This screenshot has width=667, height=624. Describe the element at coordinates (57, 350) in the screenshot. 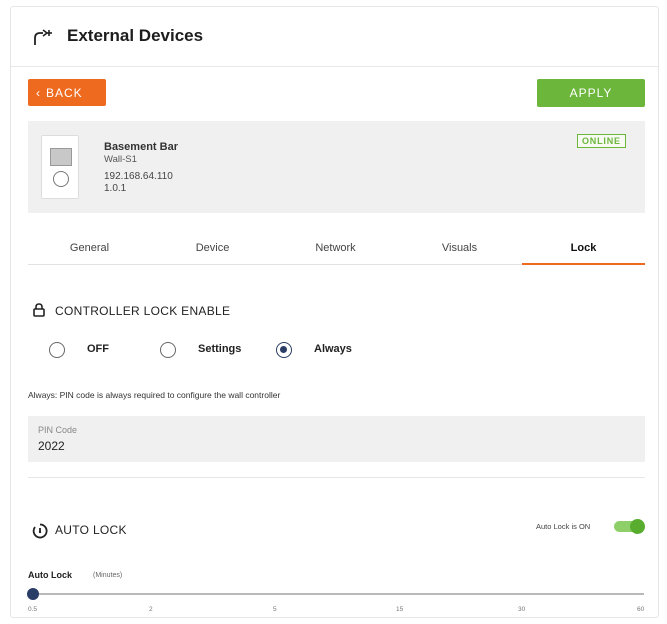

I see `radio-off-indicator` at that location.